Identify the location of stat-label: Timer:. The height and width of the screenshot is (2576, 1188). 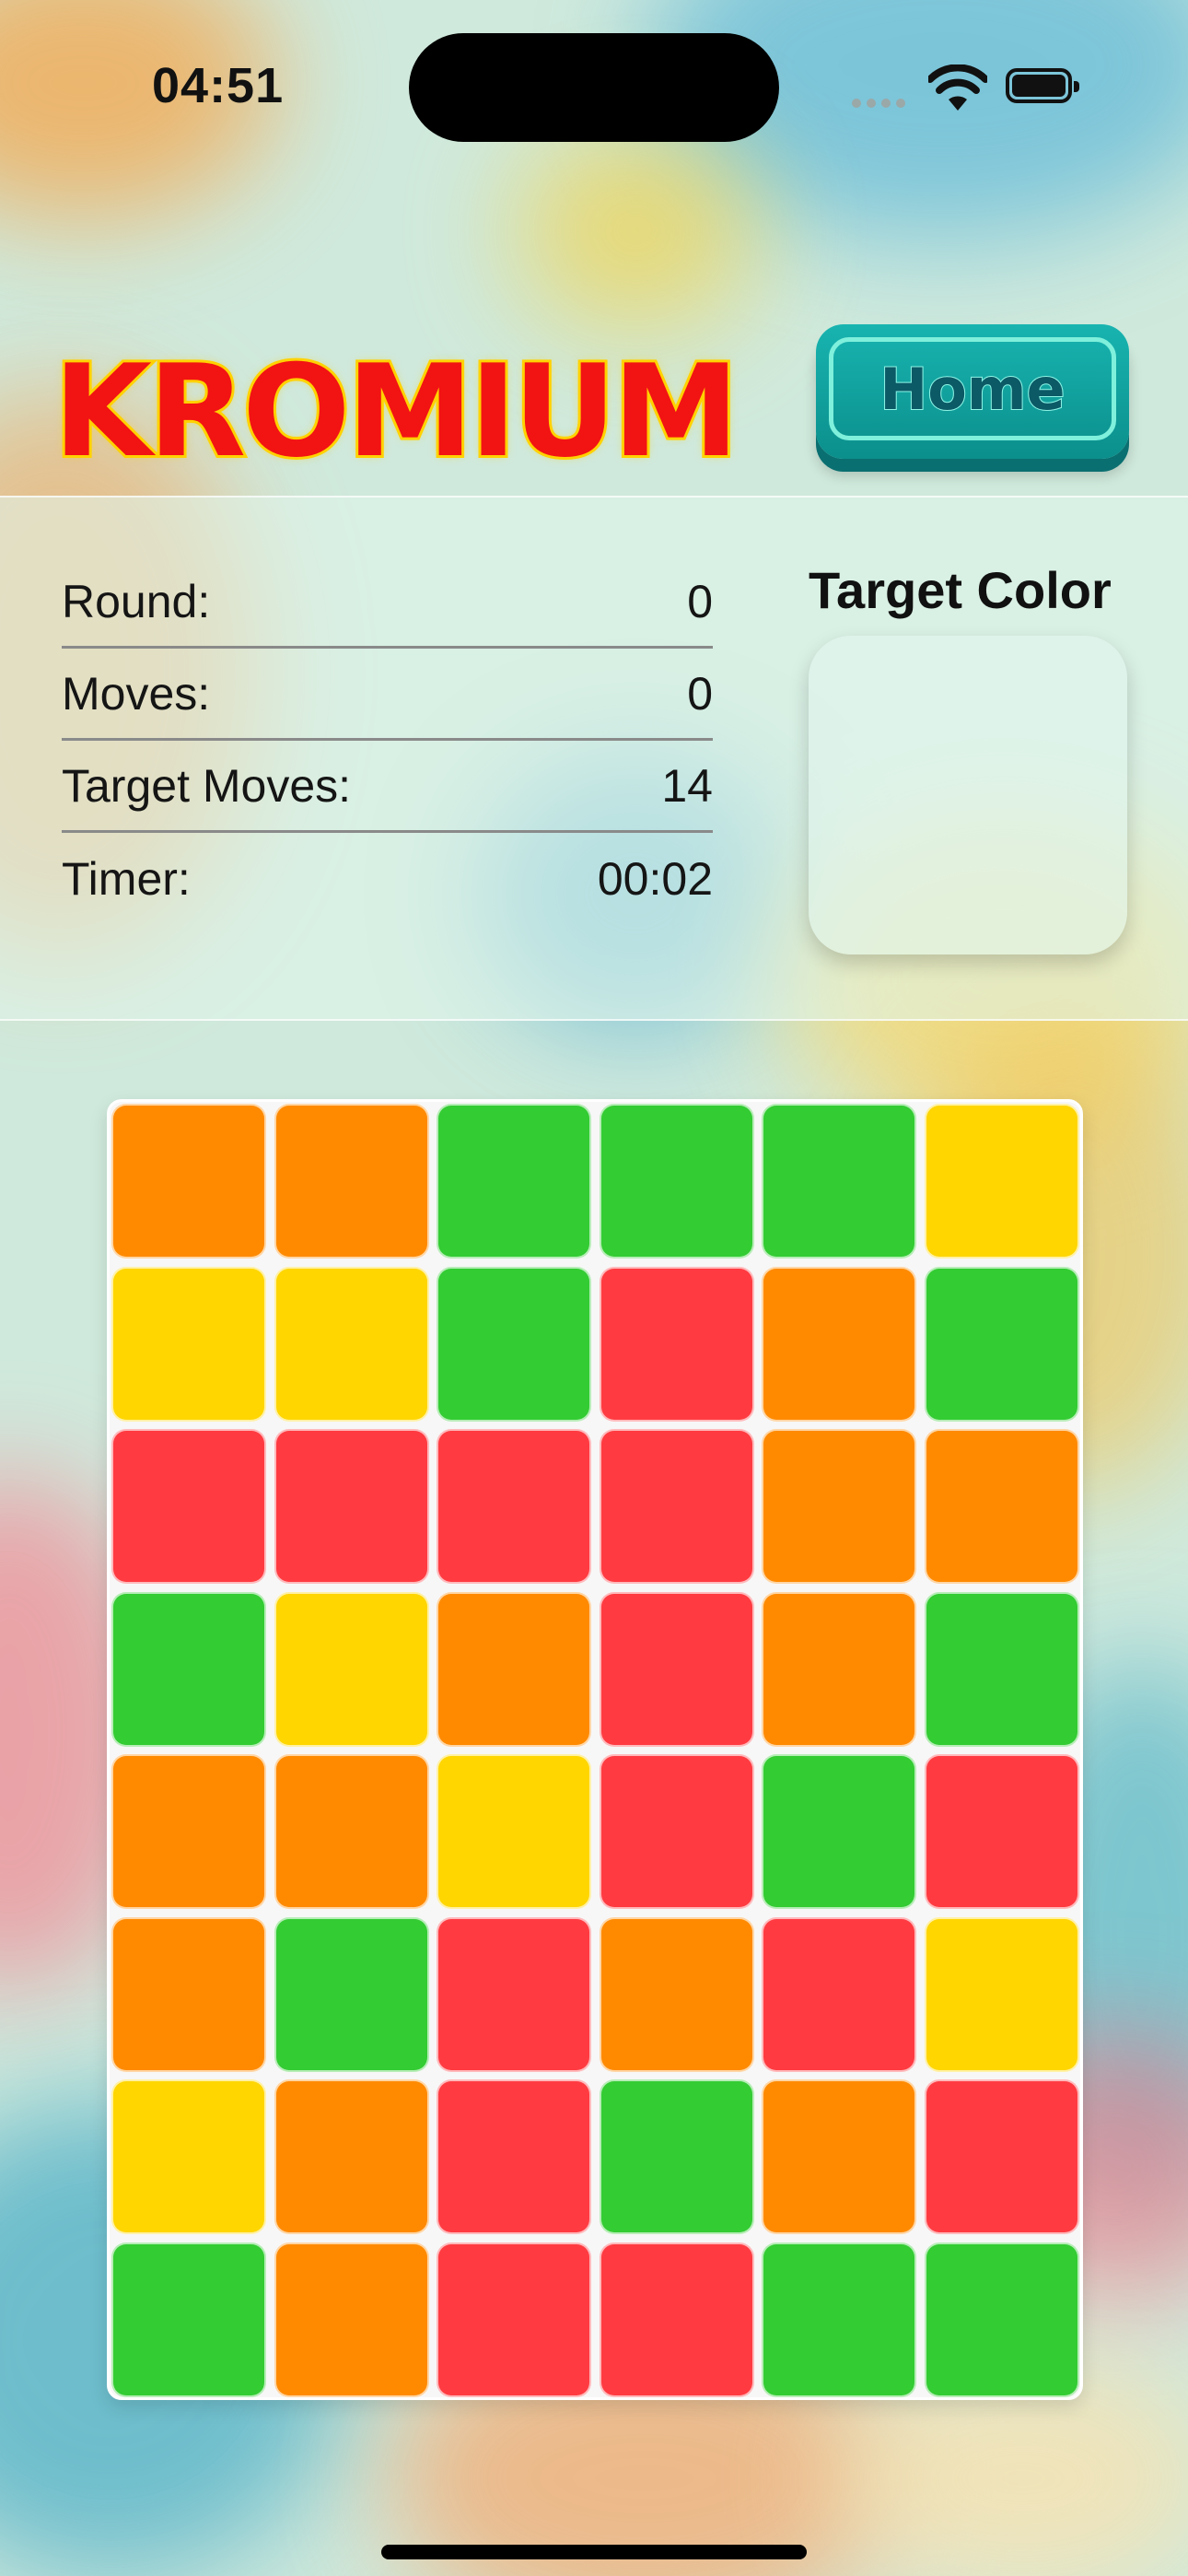
(126, 879).